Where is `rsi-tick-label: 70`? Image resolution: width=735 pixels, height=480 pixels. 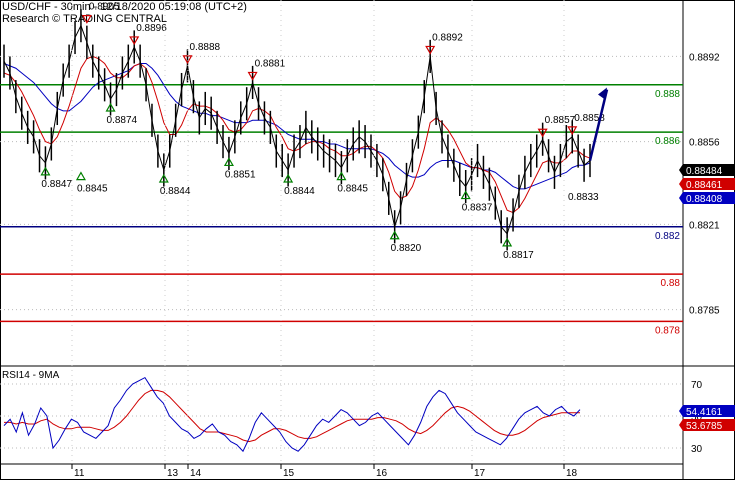 rsi-tick-label: 70 is located at coordinates (697, 385).